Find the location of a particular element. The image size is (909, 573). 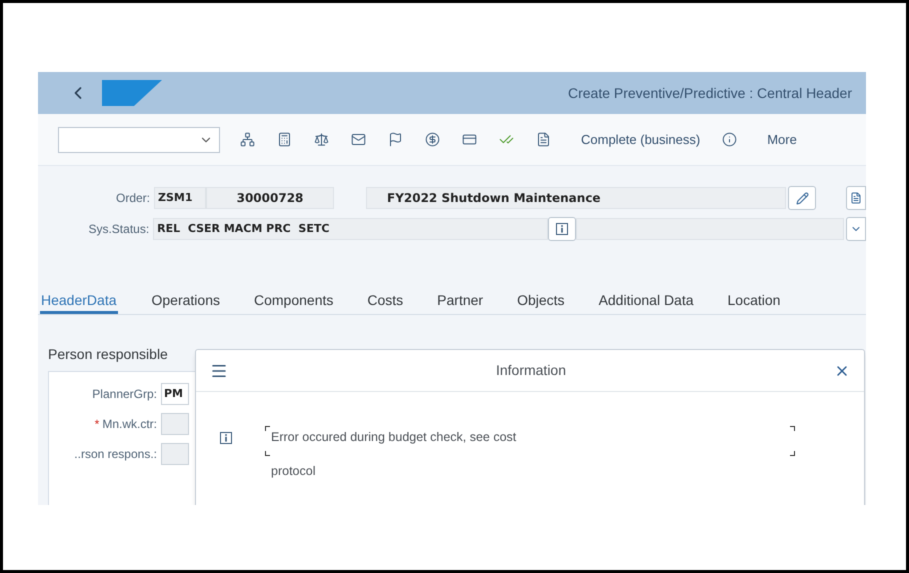

money-icon is located at coordinates (432, 139).